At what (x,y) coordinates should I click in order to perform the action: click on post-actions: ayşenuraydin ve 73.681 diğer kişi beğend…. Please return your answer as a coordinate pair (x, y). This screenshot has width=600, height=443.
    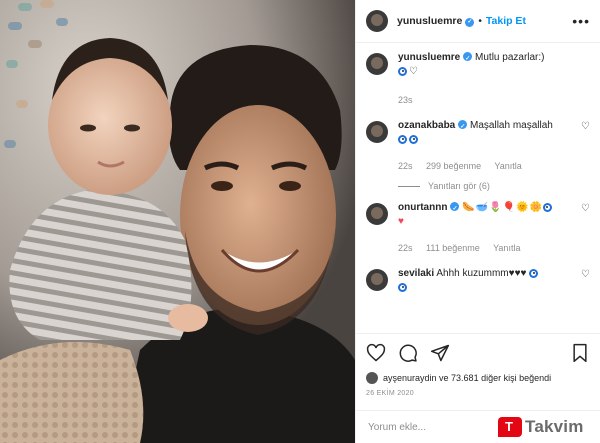
    Looking at the image, I should click on (478, 365).